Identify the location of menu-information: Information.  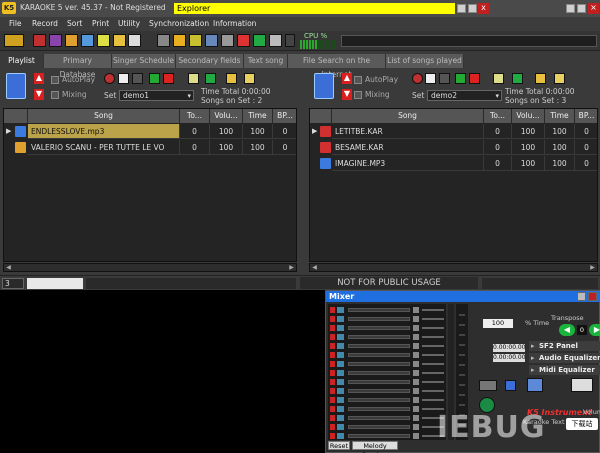
(234, 23).